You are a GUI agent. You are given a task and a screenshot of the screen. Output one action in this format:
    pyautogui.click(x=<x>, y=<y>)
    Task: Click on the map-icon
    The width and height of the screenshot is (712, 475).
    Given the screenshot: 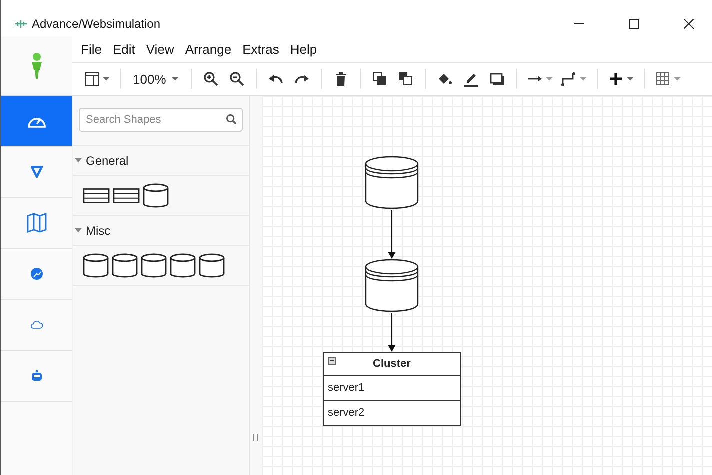 What is the action you would take?
    pyautogui.click(x=36, y=223)
    